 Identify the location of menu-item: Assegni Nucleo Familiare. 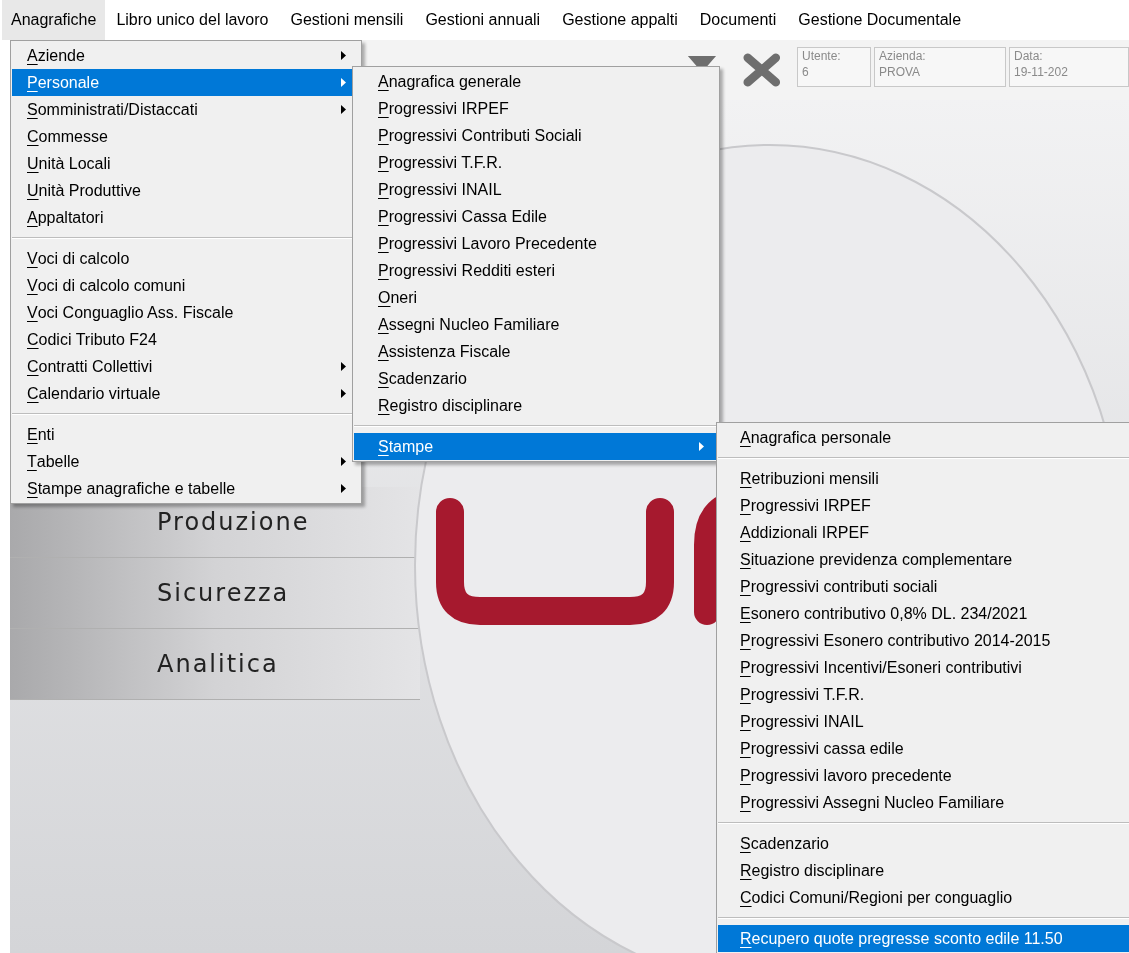
(536, 324).